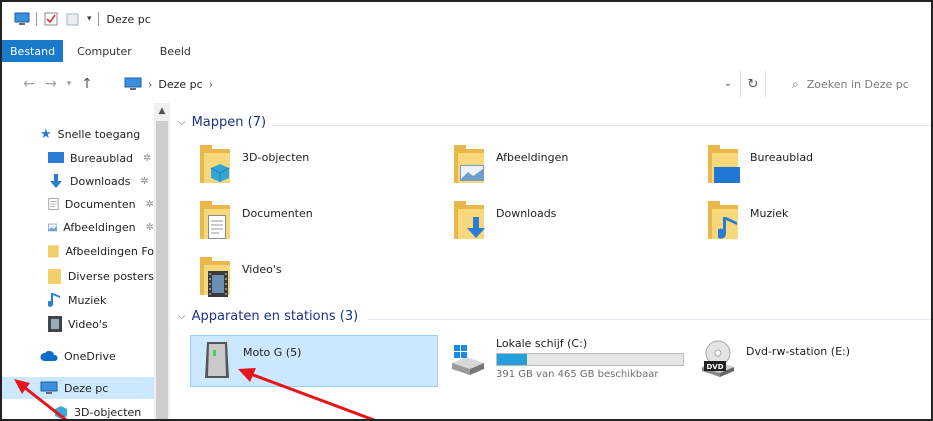  What do you see at coordinates (102, 158) in the screenshot?
I see `sidebar-item-label: Bureaublad` at bounding box center [102, 158].